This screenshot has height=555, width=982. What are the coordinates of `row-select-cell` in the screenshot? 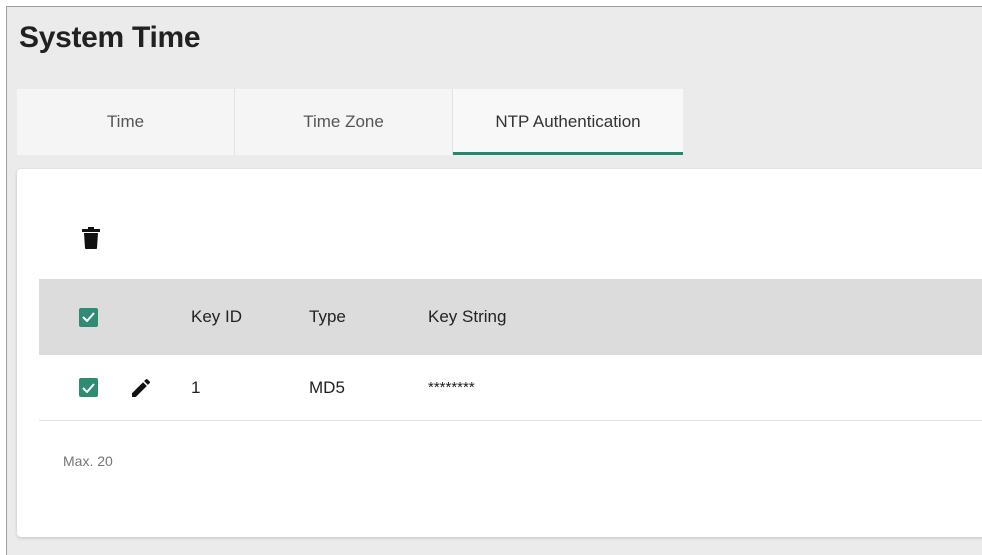 It's located at (88, 387).